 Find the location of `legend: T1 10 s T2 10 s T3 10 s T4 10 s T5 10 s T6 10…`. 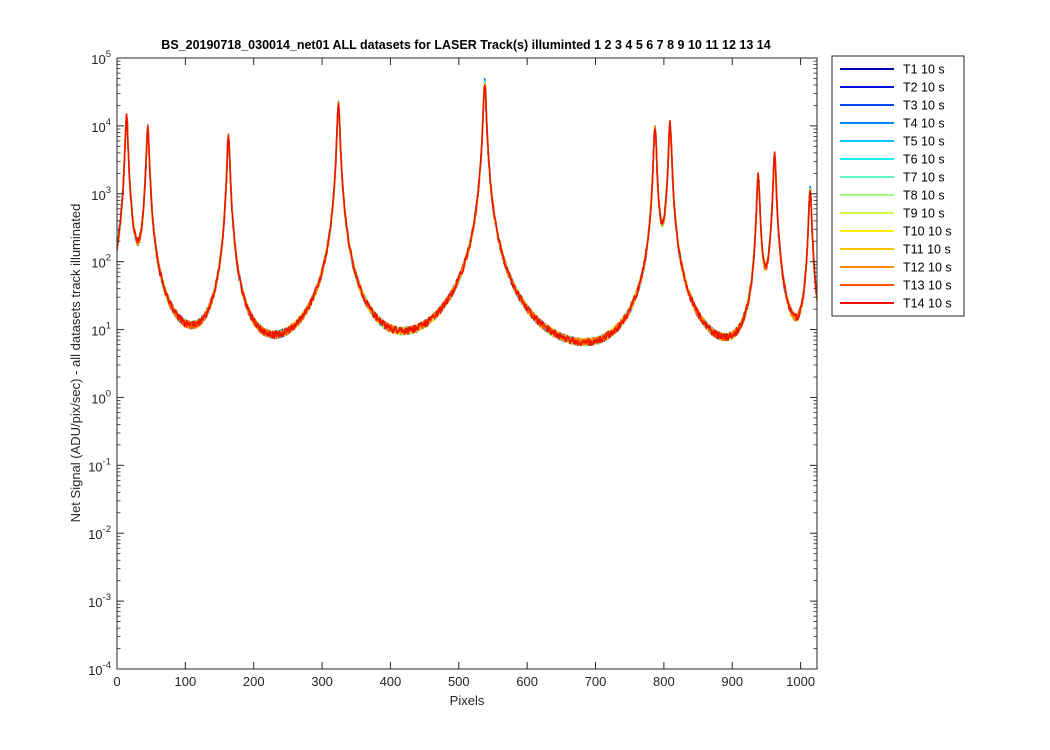

legend: T1 10 s T2 10 s T3 10 s T4 10 s T5 10 s T6 10… is located at coordinates (898, 186).